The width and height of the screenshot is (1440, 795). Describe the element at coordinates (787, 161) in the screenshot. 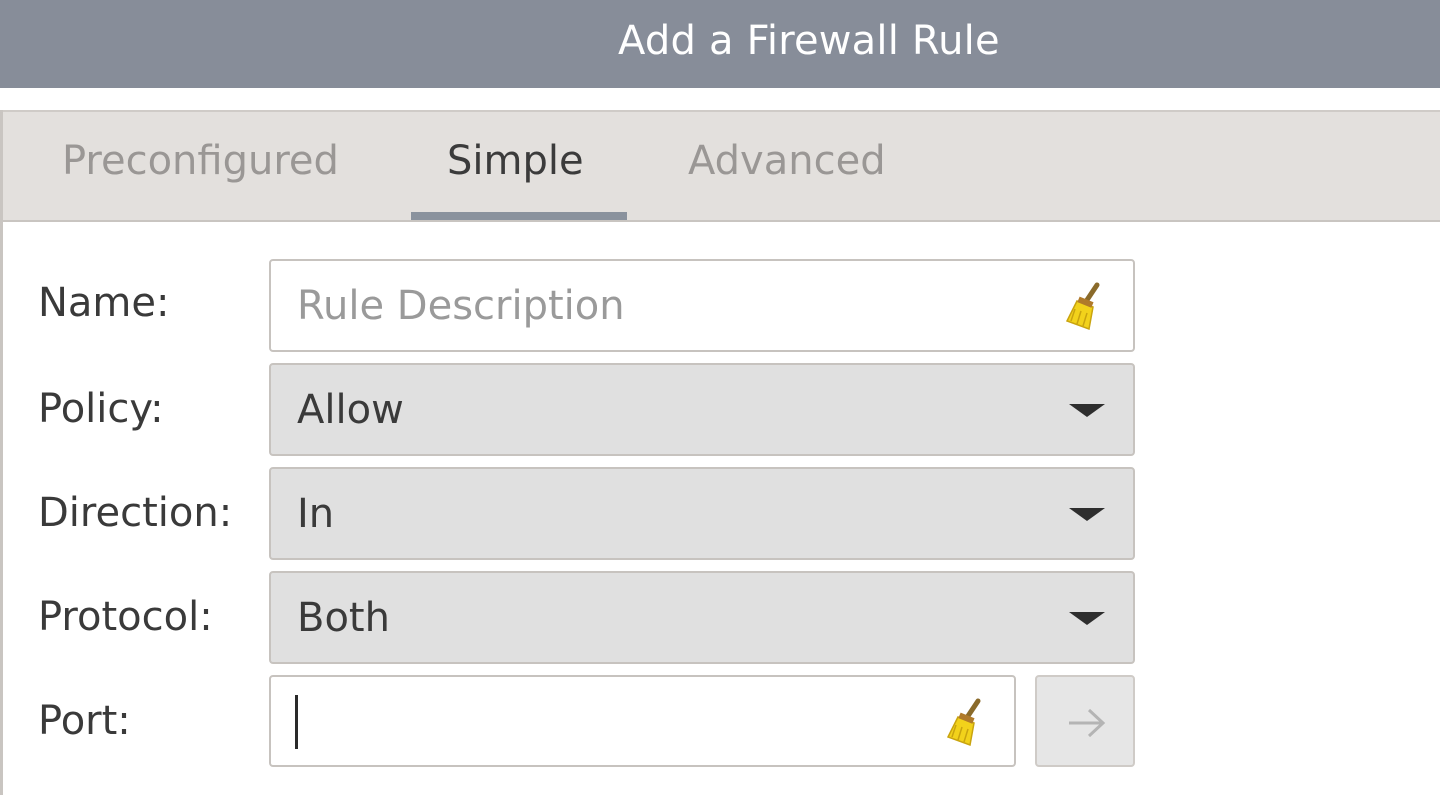

I see `tab-advanced: Advanced` at that location.